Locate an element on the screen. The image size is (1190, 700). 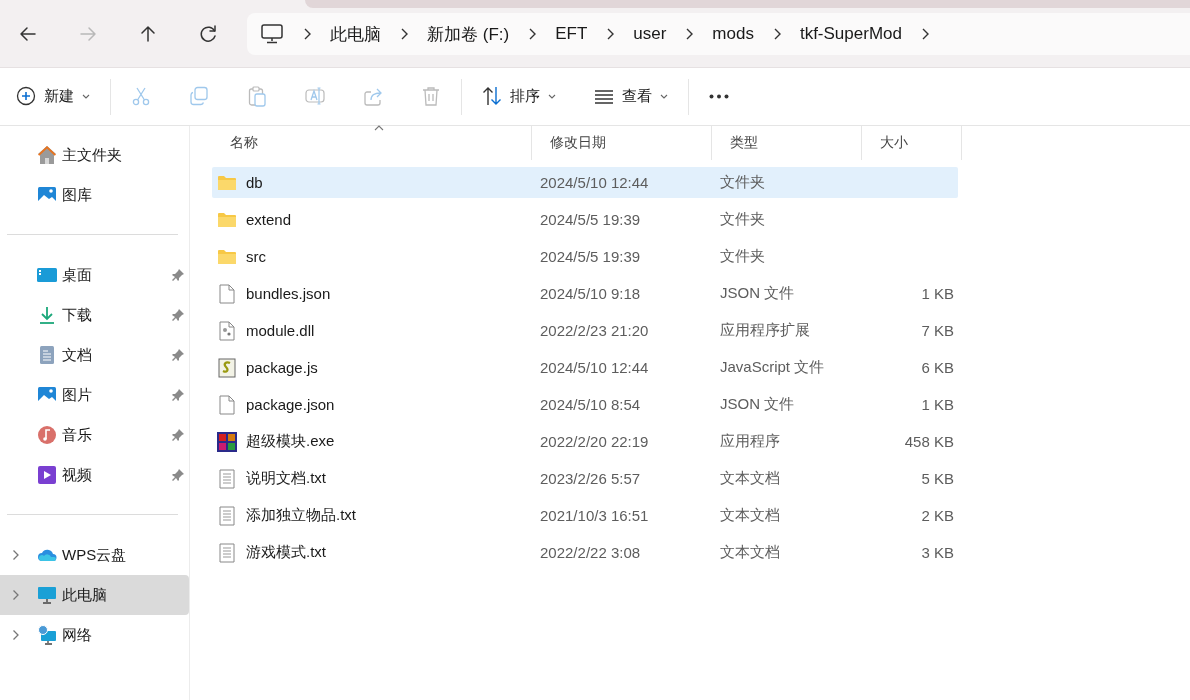
column-header: 修改日期 is located at coordinates (622, 143).